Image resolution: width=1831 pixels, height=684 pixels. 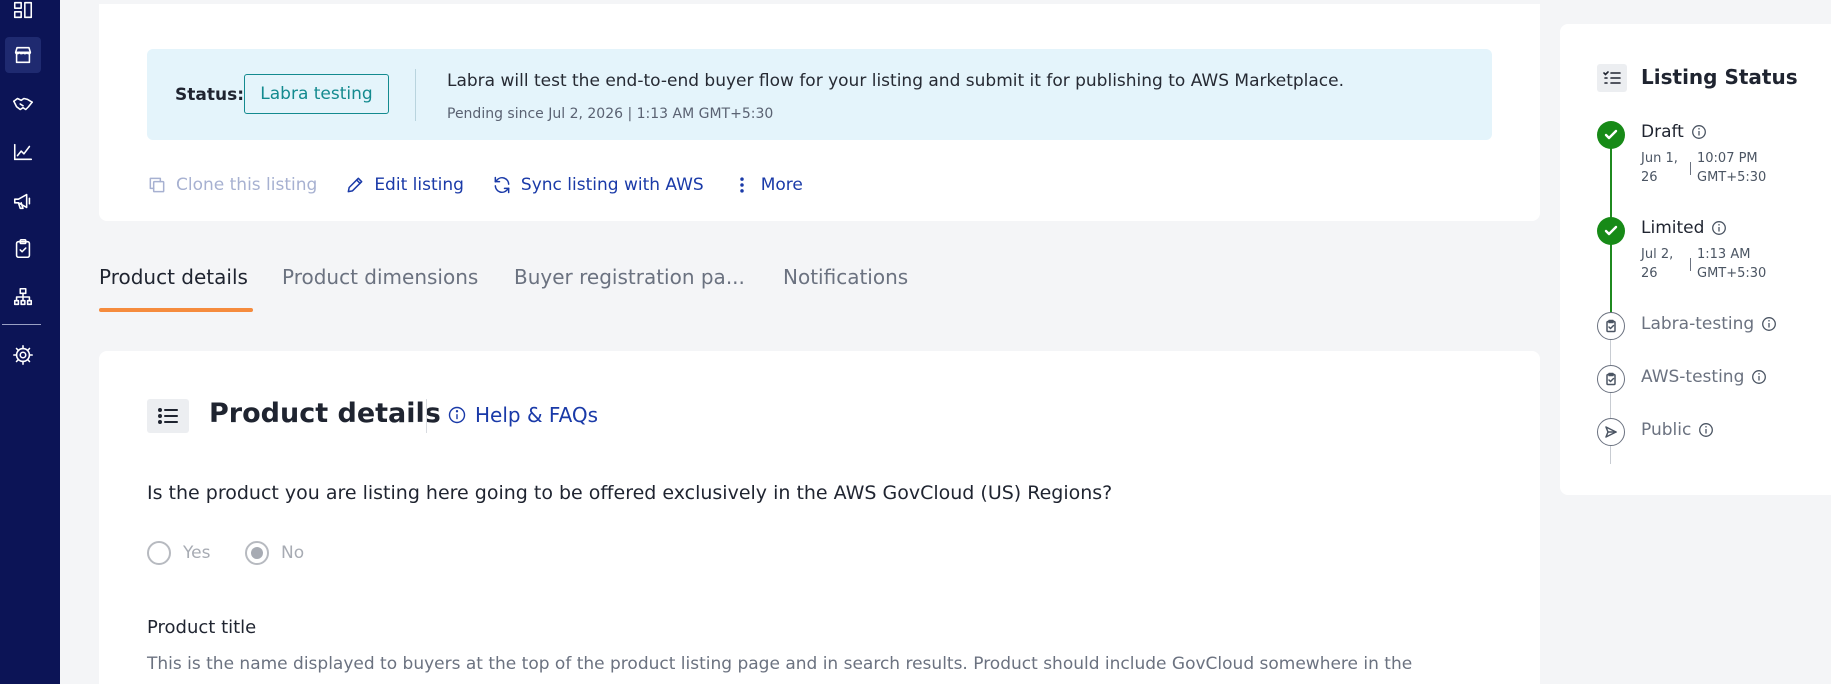 I want to click on step-labra-testing: Labra-testing, so click(x=1709, y=324).